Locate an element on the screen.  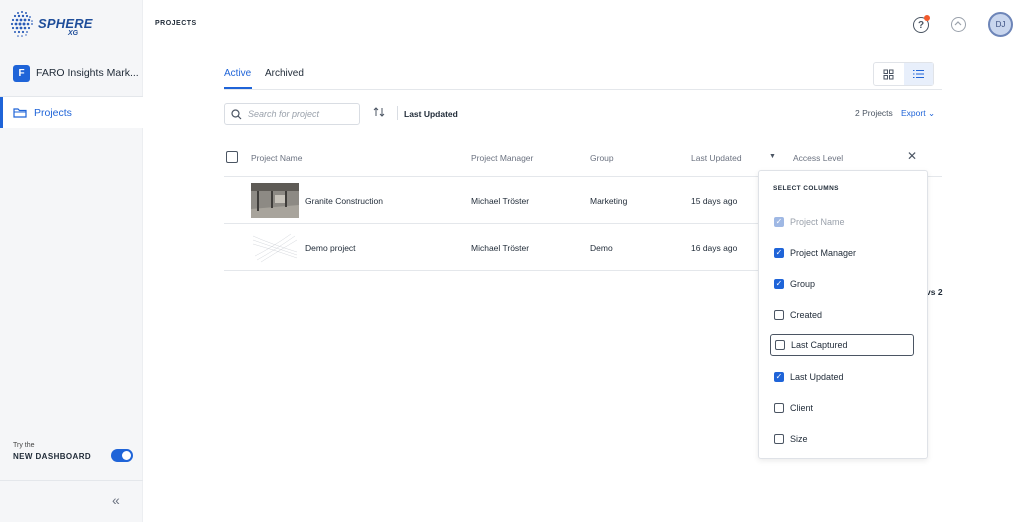
org-badge: F is located at coordinates (21, 73).